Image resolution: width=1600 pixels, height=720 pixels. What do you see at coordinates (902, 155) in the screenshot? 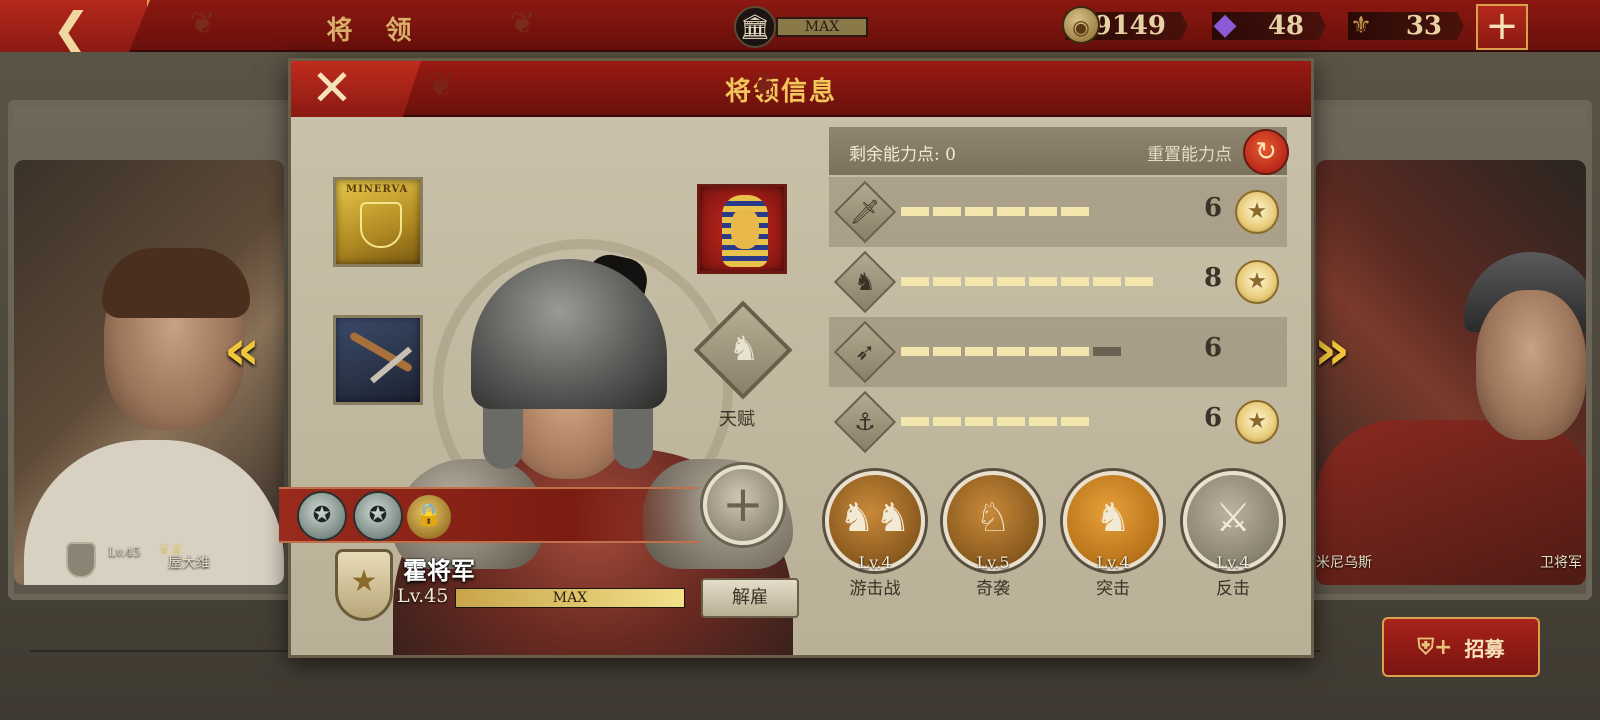
I see `remaining-points: 剩余能力点: 0` at bounding box center [902, 155].